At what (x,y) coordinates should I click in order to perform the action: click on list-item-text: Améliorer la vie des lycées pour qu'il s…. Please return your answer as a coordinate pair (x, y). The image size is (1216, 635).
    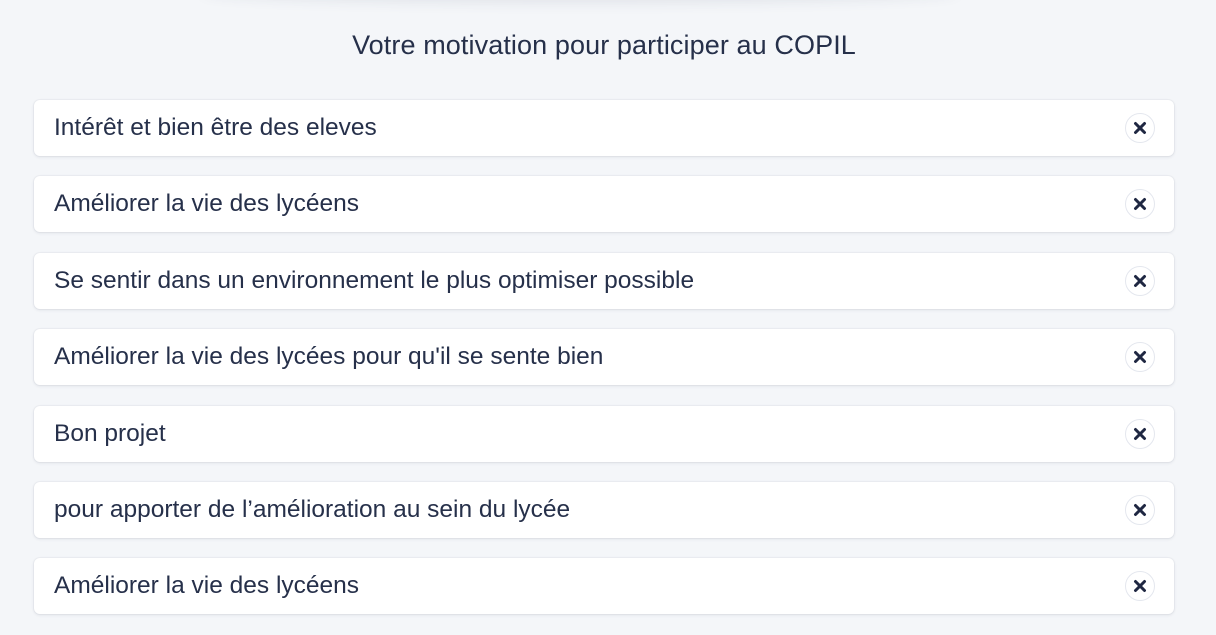
    Looking at the image, I should click on (329, 357).